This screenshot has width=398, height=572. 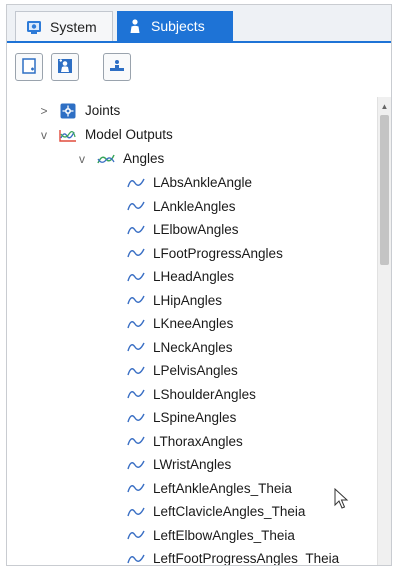 I want to click on tab-bar: System Subjects, so click(x=199, y=24).